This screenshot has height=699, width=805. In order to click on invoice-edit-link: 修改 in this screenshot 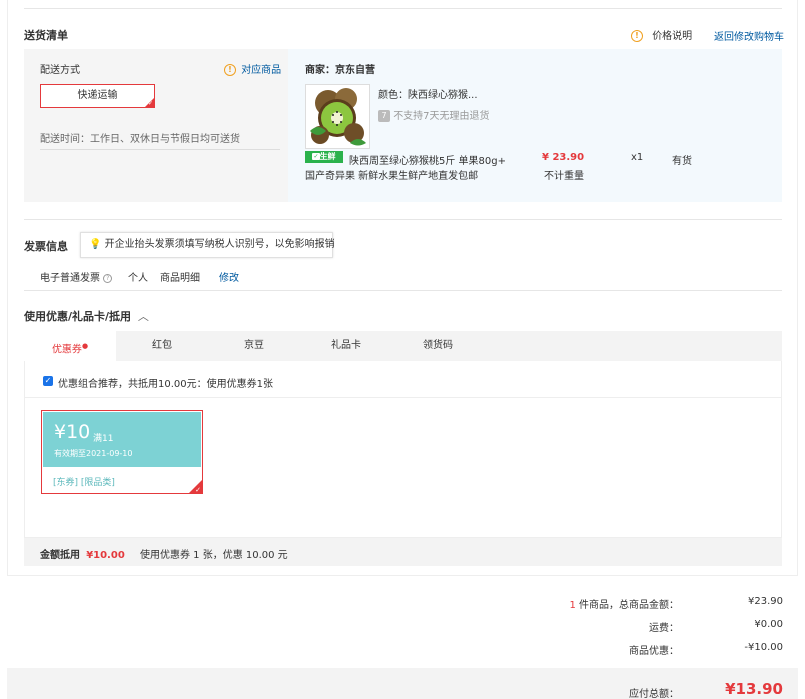, I will do `click(229, 276)`.